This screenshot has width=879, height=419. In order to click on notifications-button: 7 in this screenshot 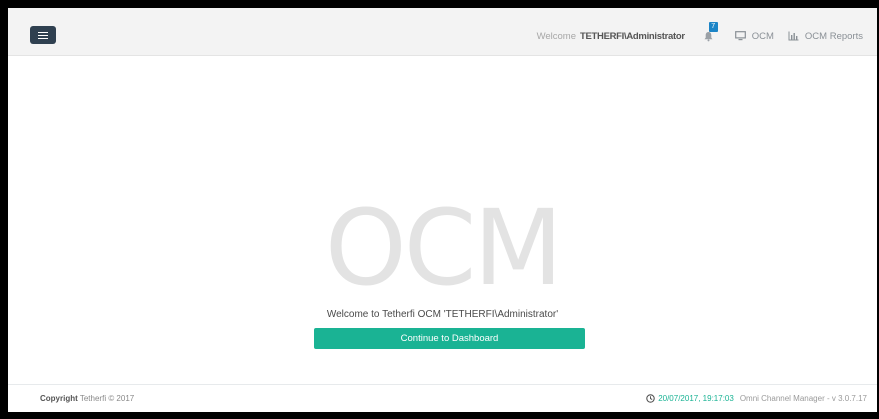, I will do `click(711, 33)`.